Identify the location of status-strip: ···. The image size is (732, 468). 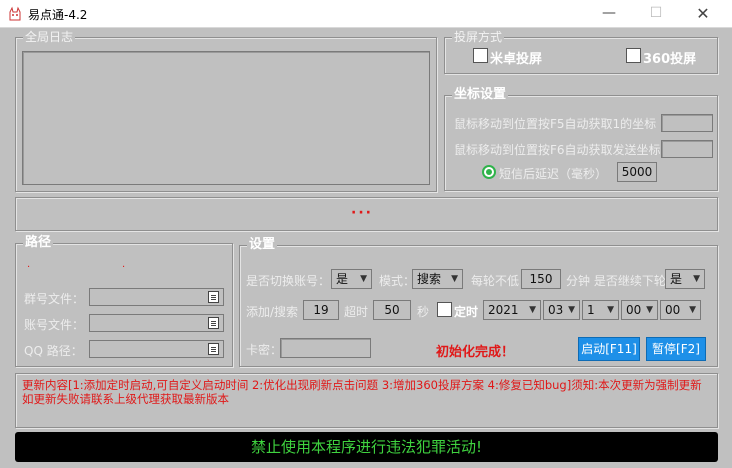
(366, 214).